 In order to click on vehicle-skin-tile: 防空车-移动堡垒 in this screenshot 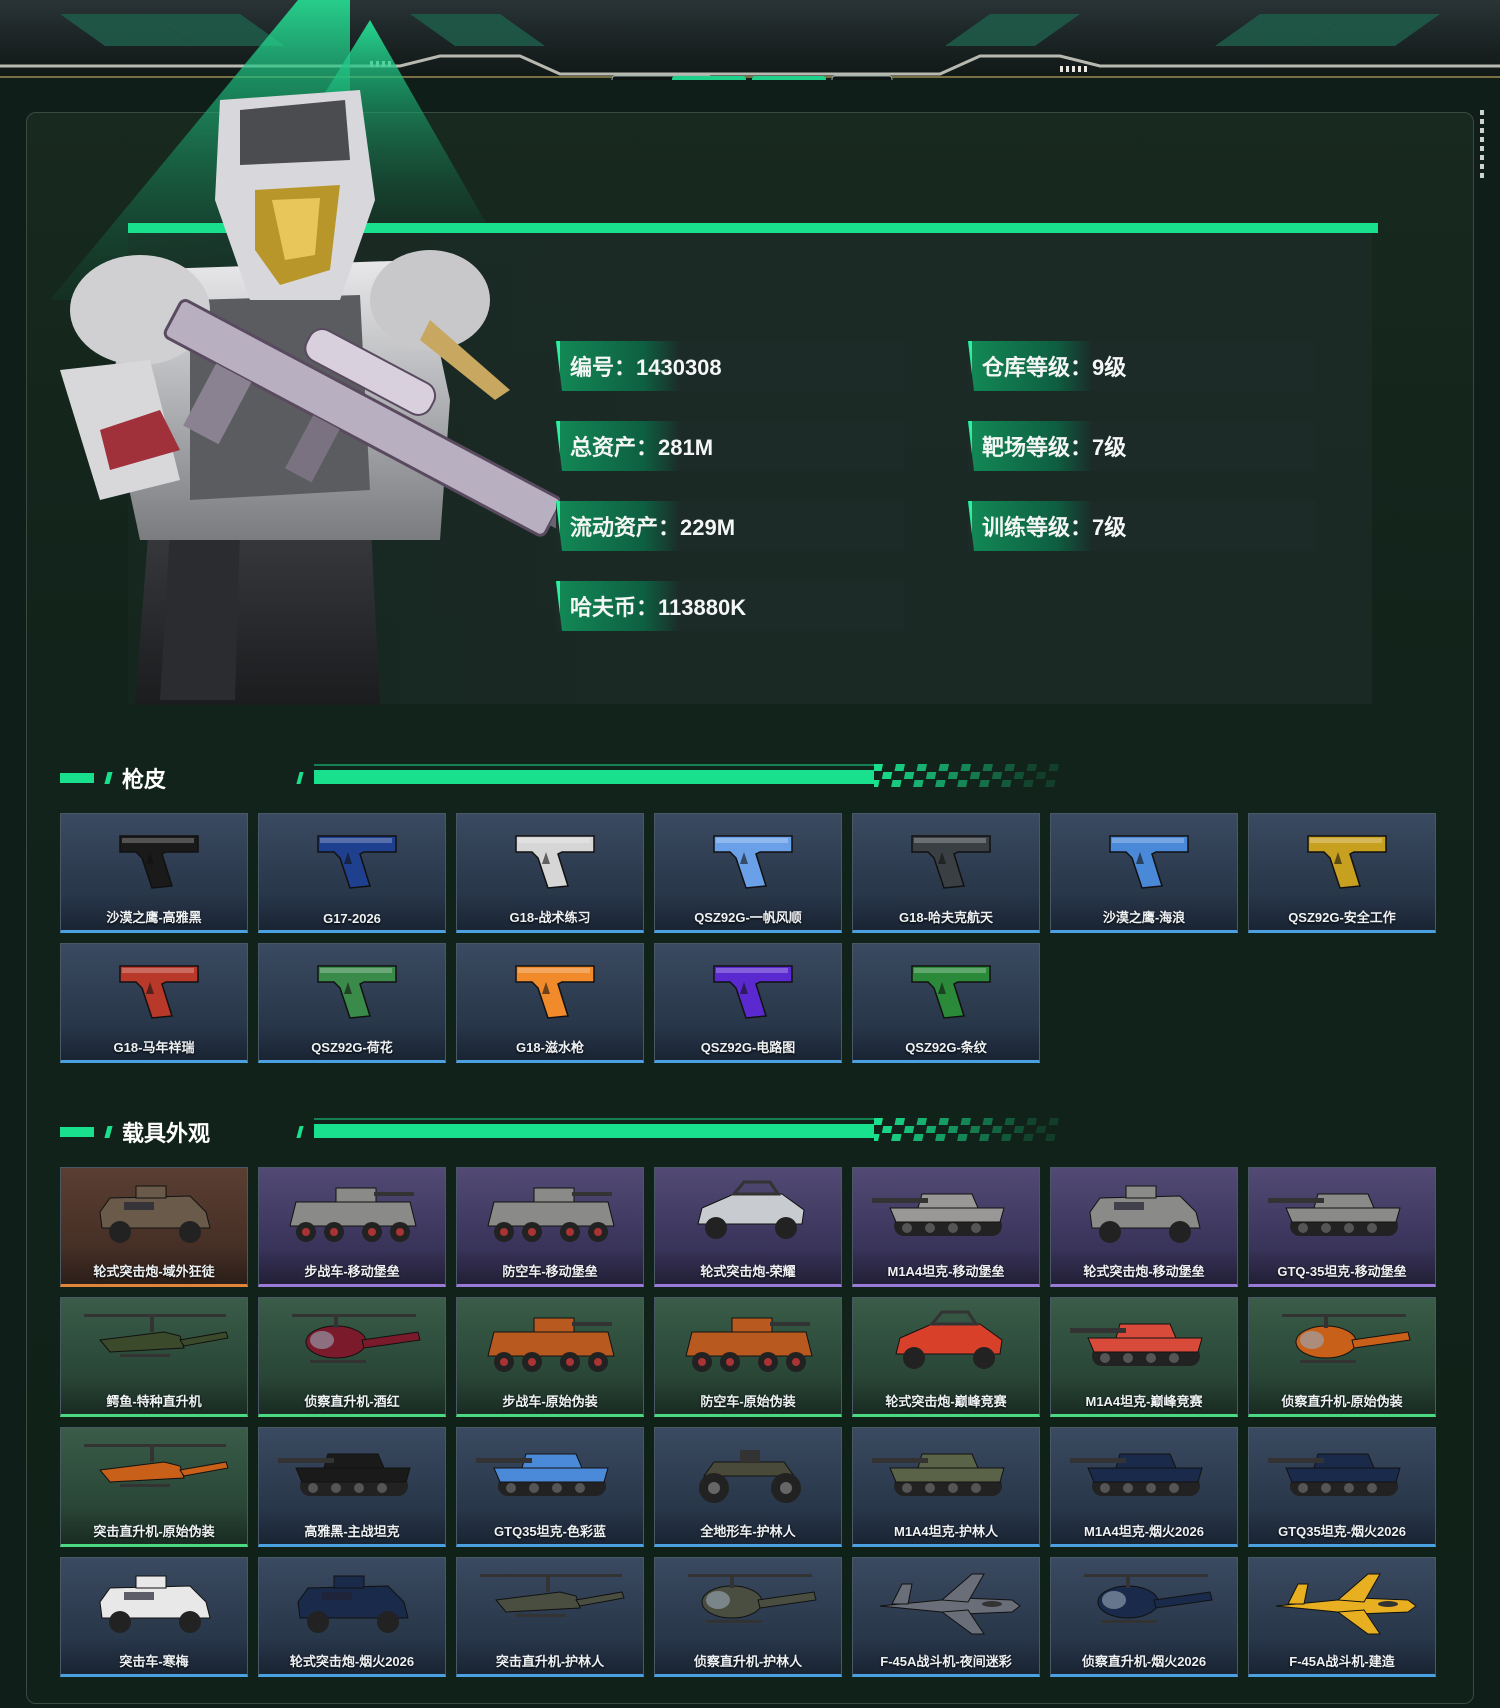, I will do `click(550, 1227)`.